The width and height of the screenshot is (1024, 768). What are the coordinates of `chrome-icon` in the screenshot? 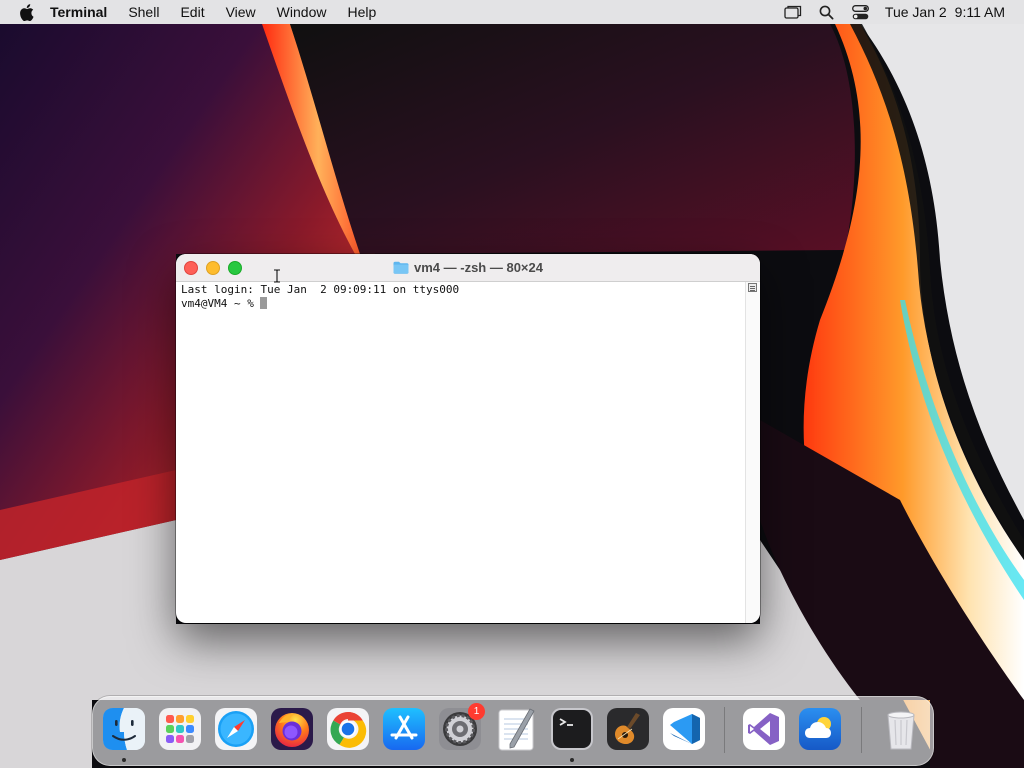 It's located at (348, 729).